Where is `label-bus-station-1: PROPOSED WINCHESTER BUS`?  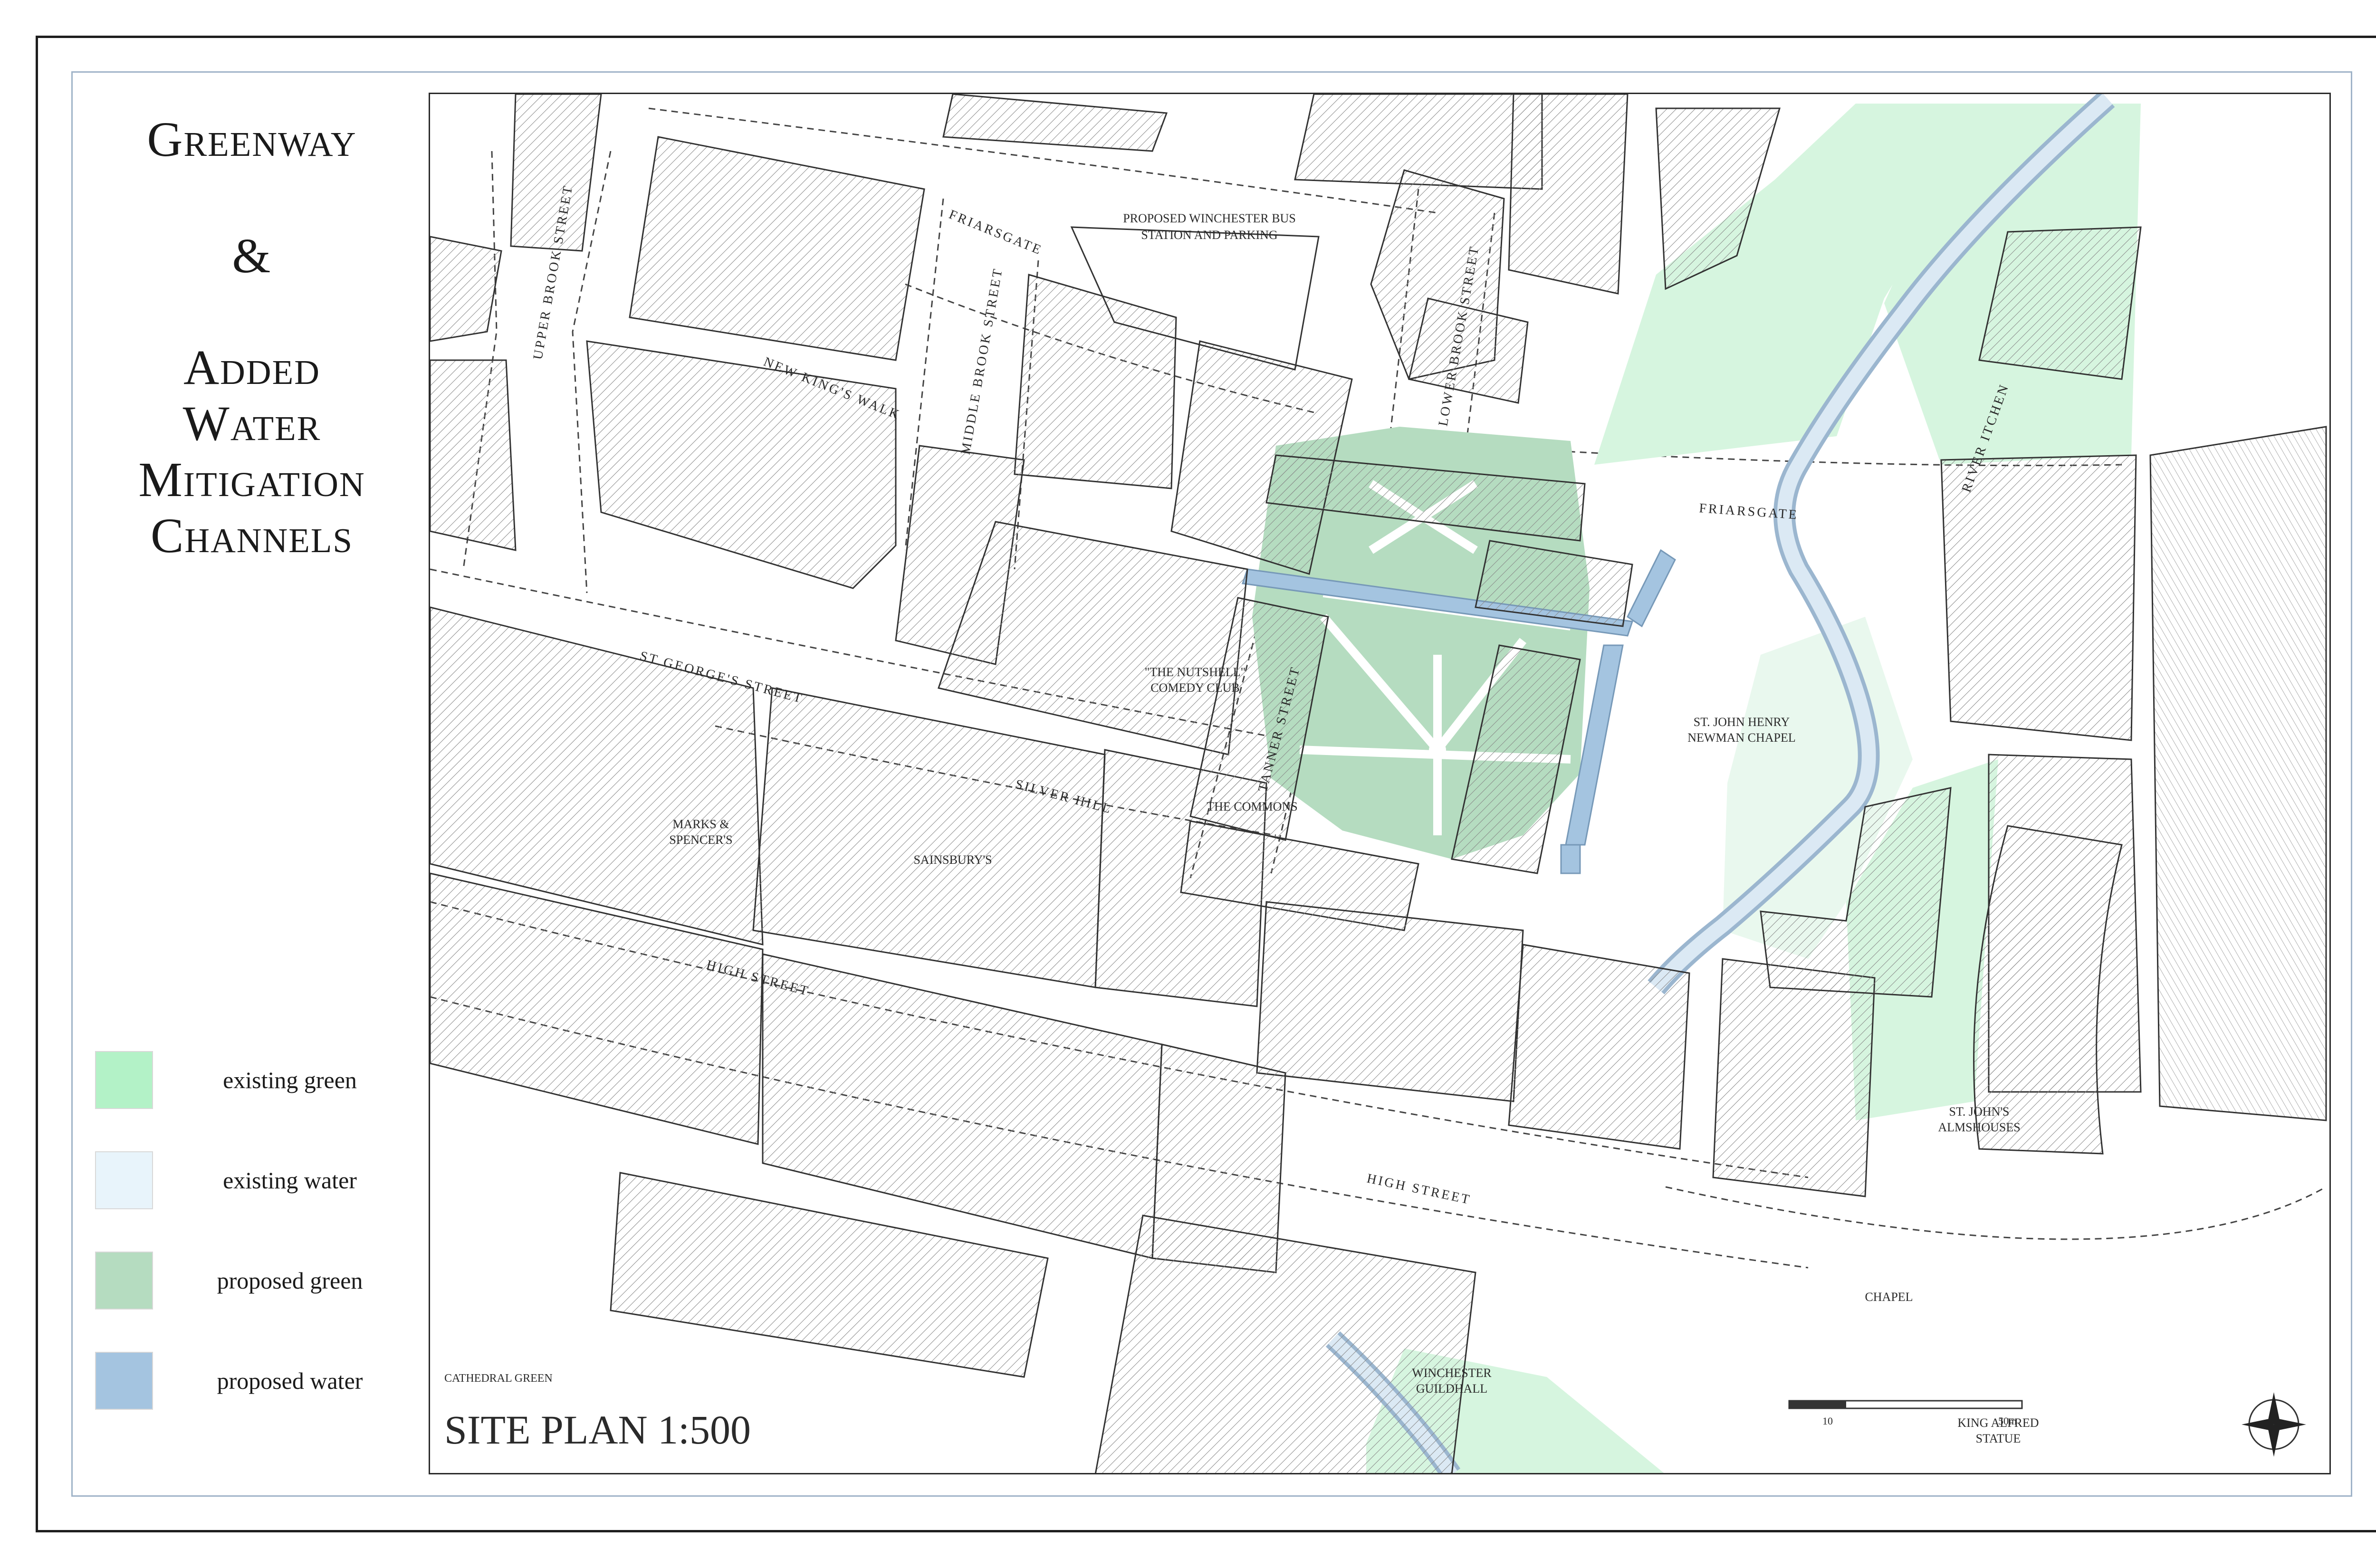
label-bus-station-1: PROPOSED WINCHESTER BUS is located at coordinates (1209, 218).